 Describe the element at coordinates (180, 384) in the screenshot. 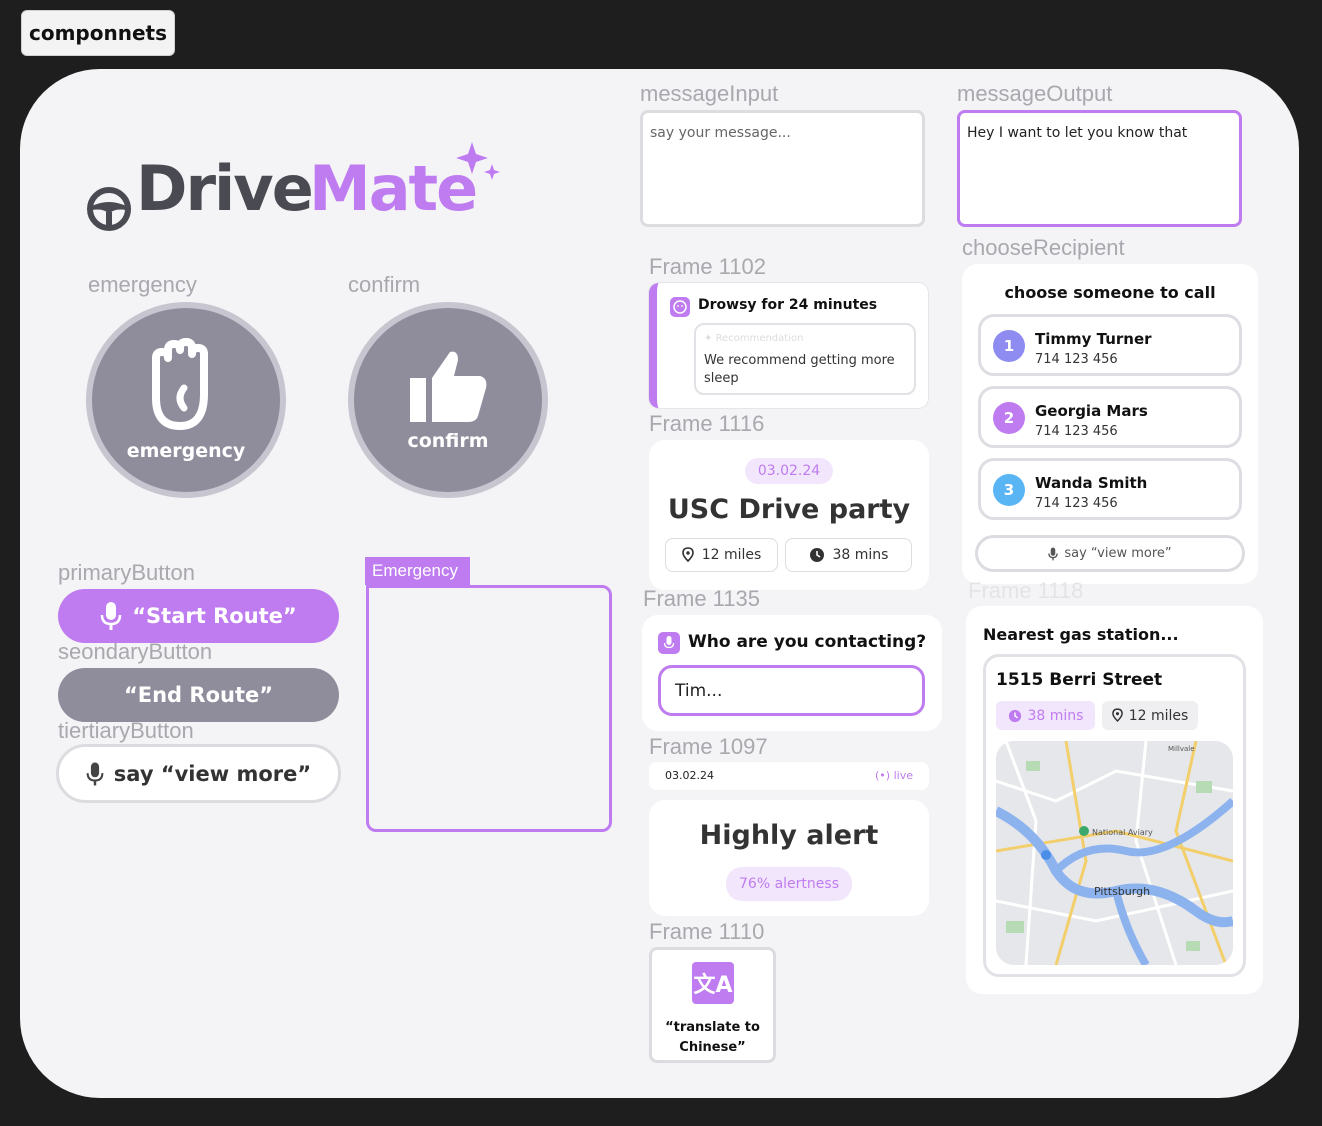

I see `hand-icon` at that location.